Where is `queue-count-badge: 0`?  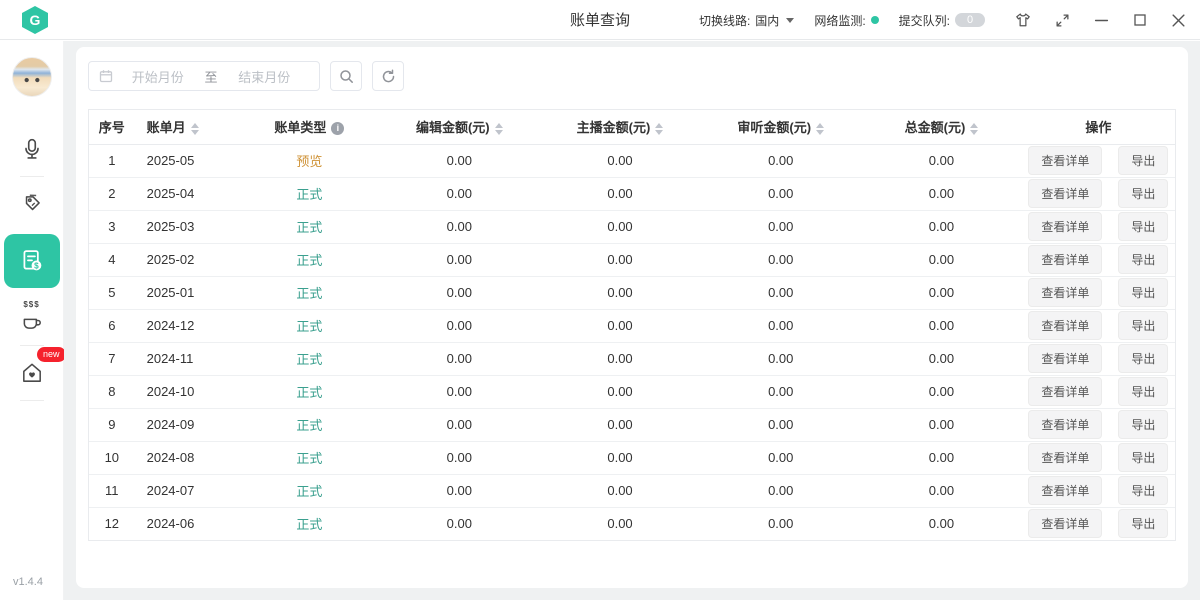 queue-count-badge: 0 is located at coordinates (970, 20).